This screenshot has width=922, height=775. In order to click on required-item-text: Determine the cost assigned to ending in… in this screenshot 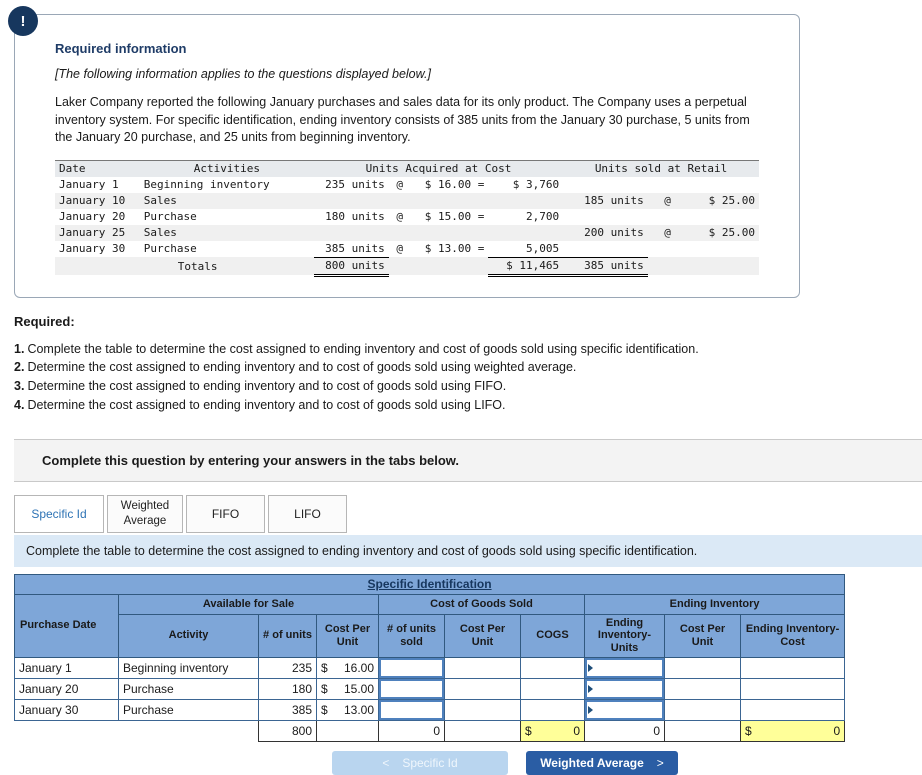, I will do `click(267, 386)`.